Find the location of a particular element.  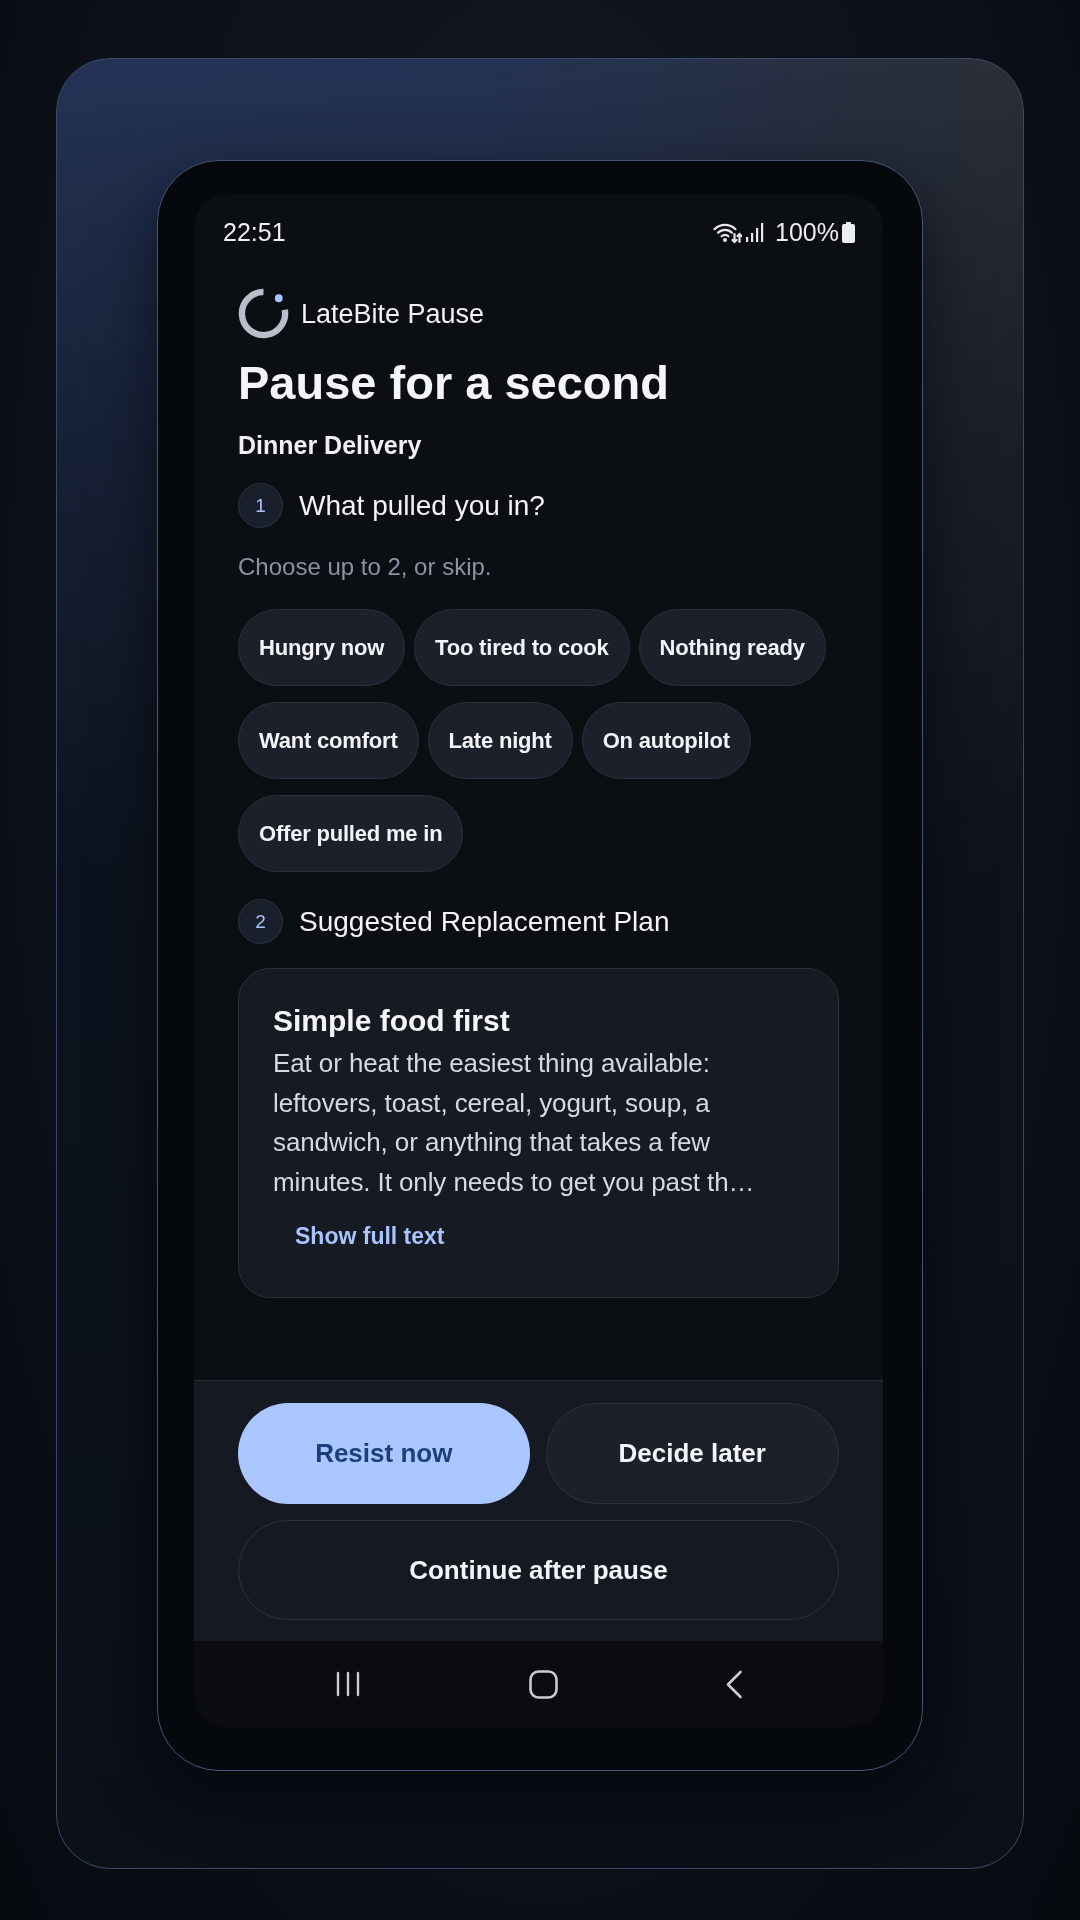

recent-apps-icon is located at coordinates (348, 1684).